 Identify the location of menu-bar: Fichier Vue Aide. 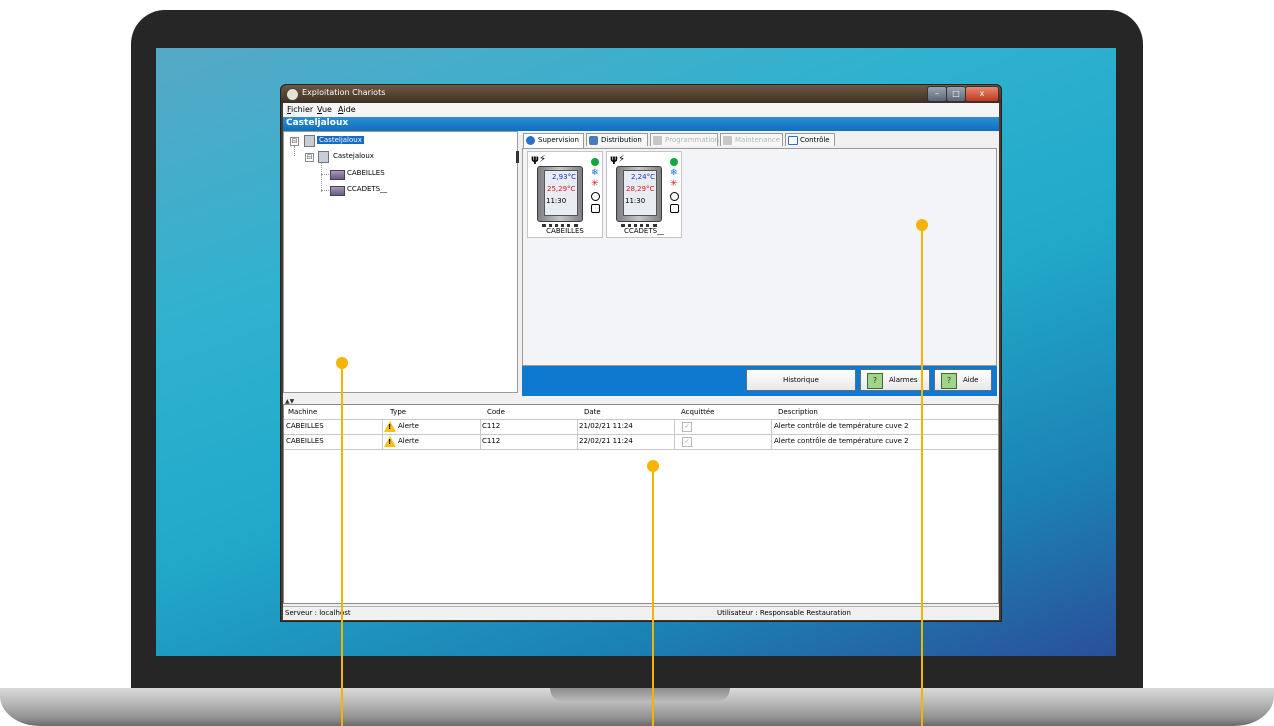
(641, 110).